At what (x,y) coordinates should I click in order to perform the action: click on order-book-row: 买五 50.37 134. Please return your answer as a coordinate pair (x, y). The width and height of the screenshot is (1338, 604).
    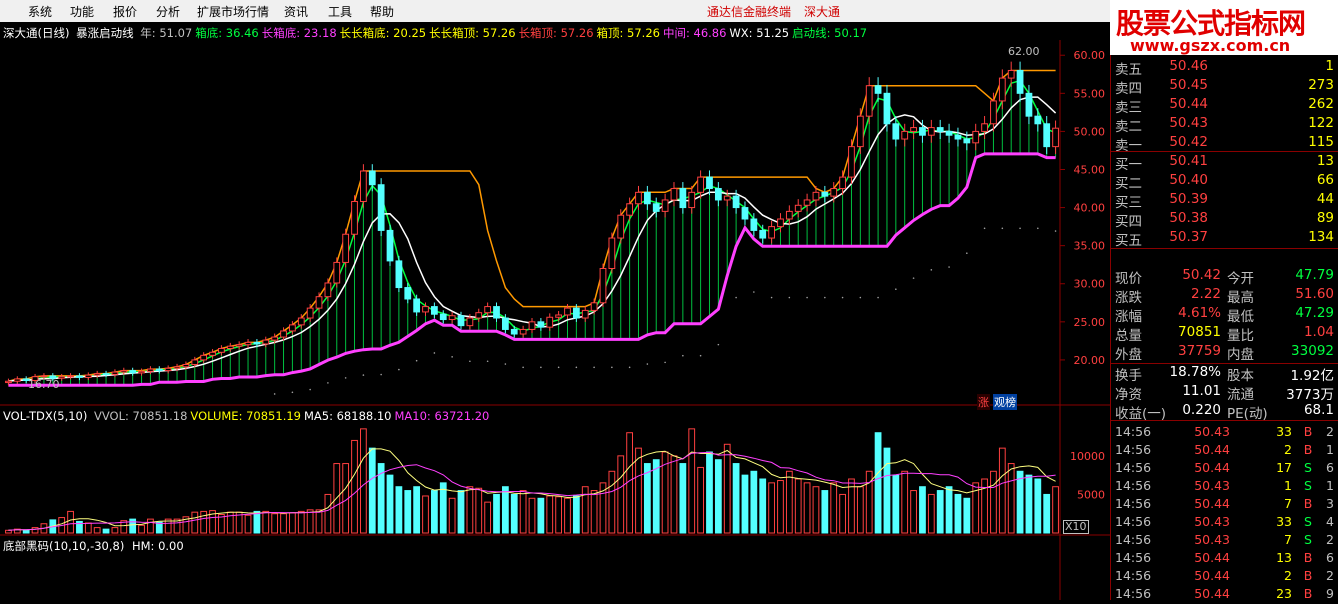
    Looking at the image, I should click on (1224, 239).